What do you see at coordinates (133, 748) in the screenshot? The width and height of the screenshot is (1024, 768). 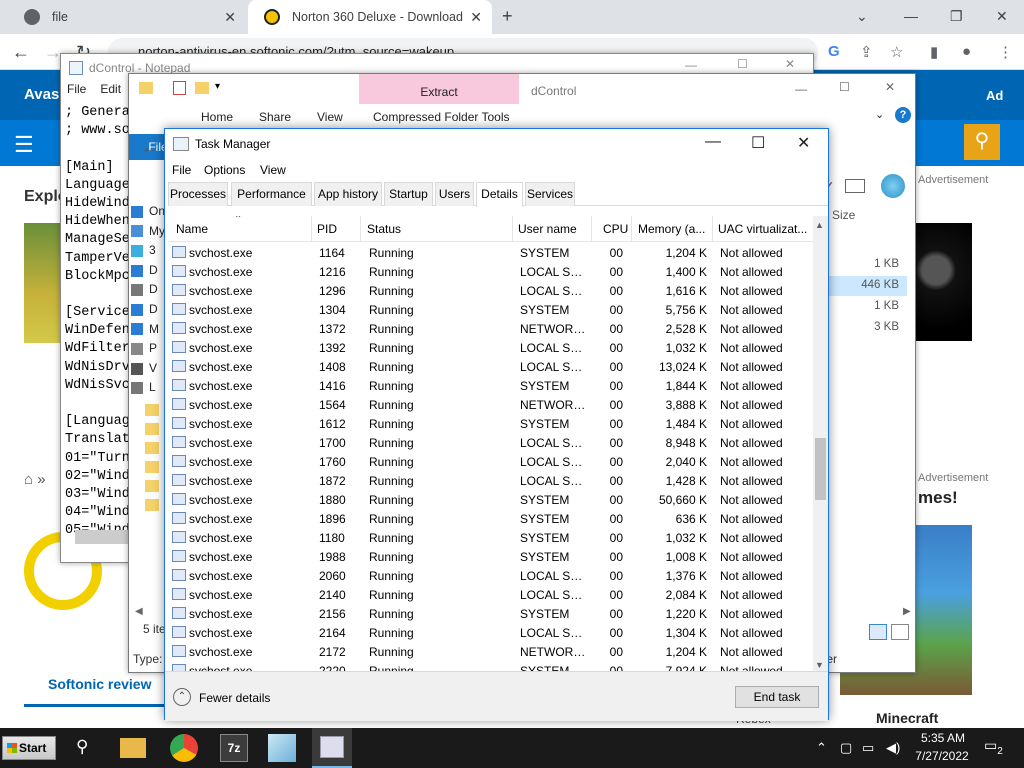 I see `file-explorer-icon` at bounding box center [133, 748].